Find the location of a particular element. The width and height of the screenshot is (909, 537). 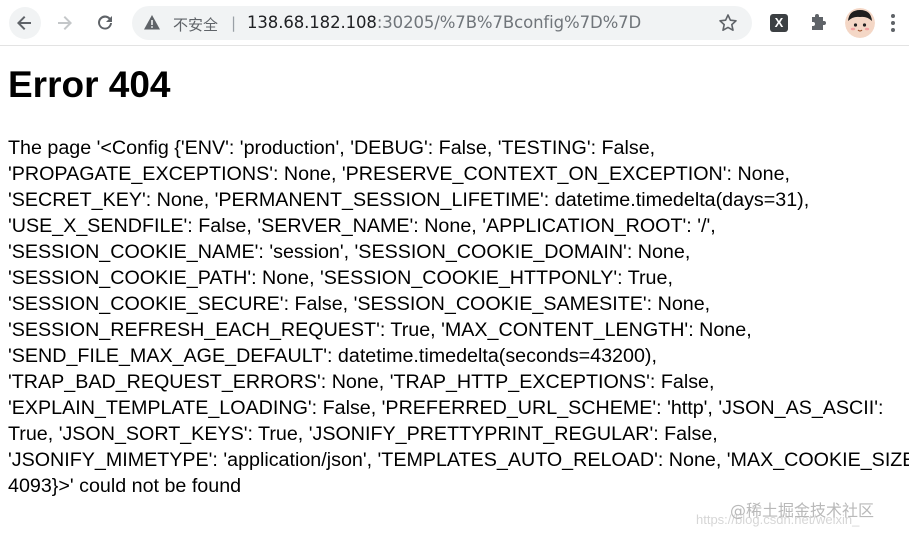

url-text: 138.68.182.108:30205/%7B%7Bconfig%7D%7D is located at coordinates (444, 22).